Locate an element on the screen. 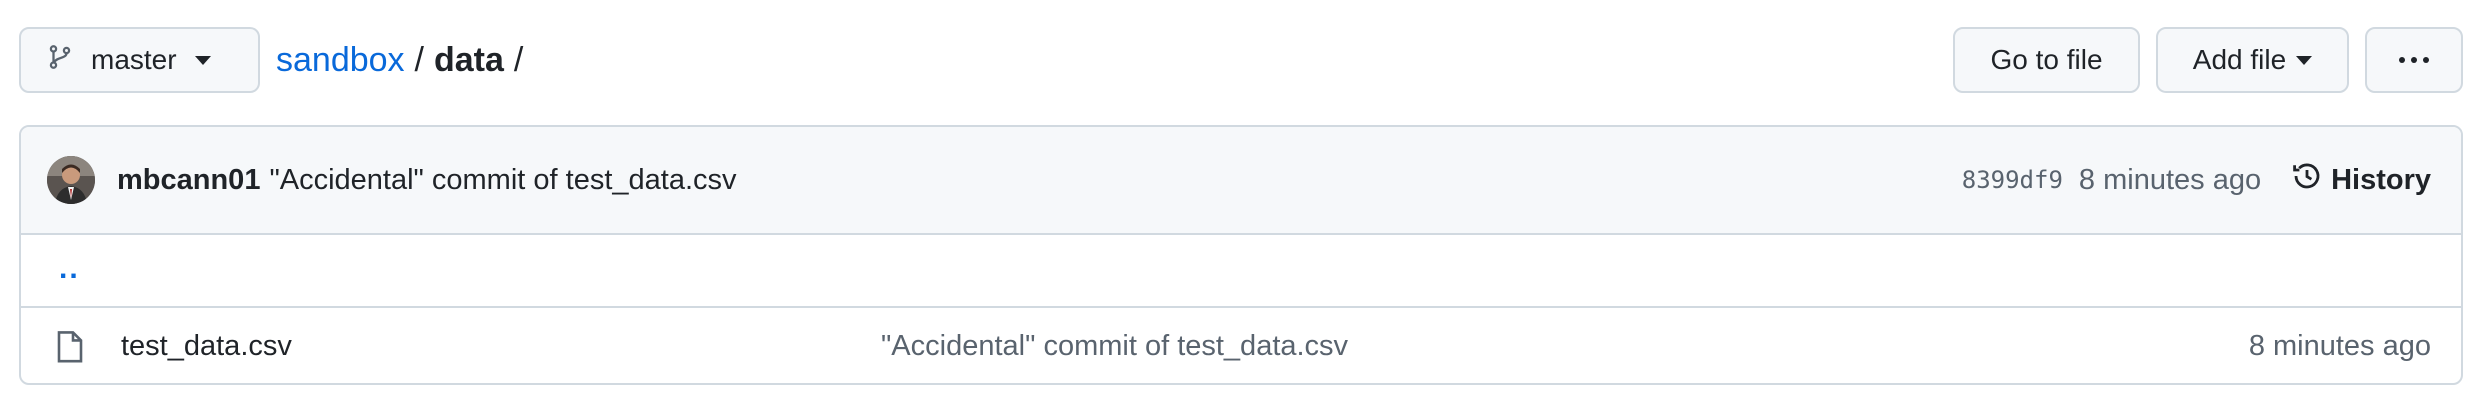  more-options-button is located at coordinates (2414, 60).